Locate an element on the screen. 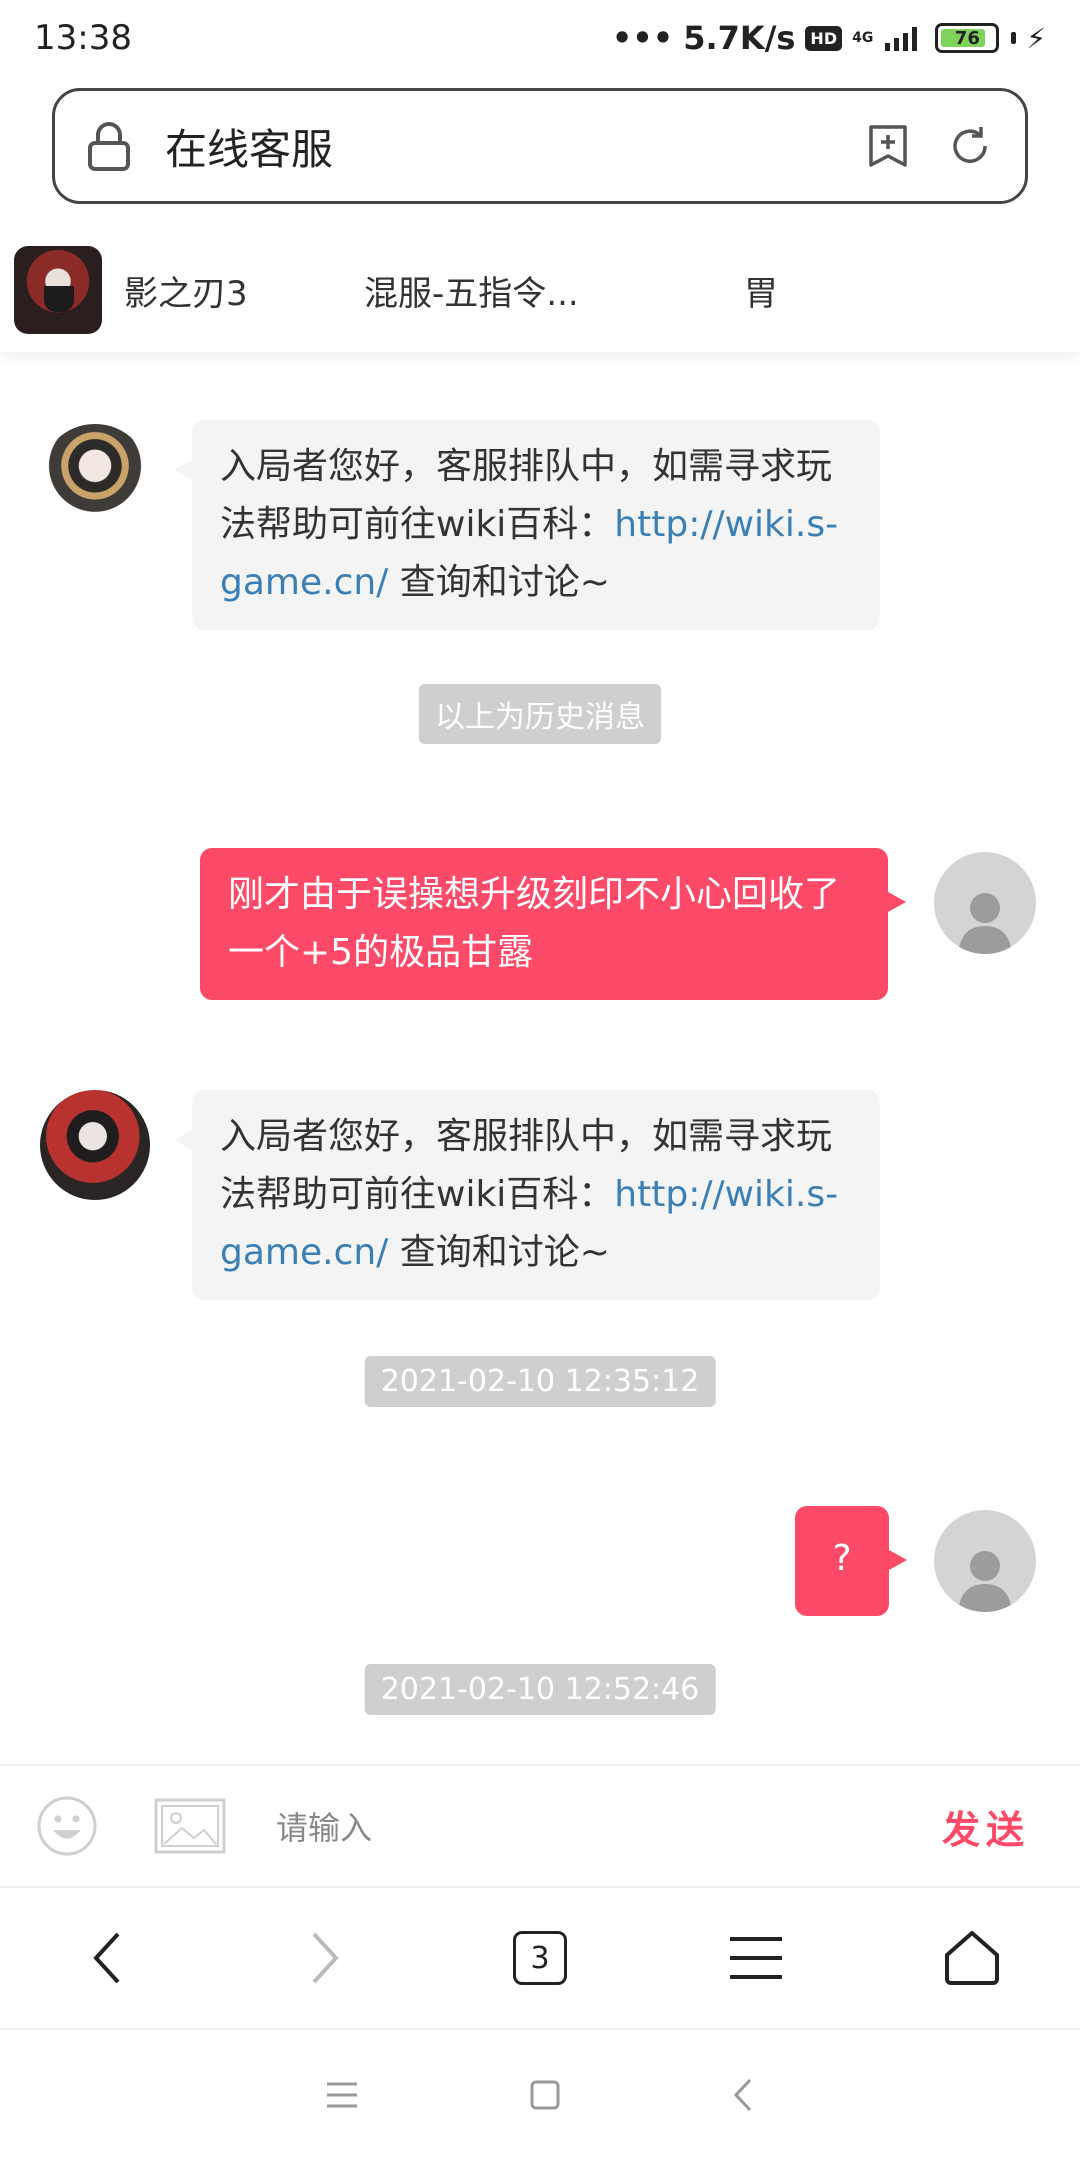 The height and width of the screenshot is (2160, 1080). charging-icon: ⚡ is located at coordinates (1036, 38).